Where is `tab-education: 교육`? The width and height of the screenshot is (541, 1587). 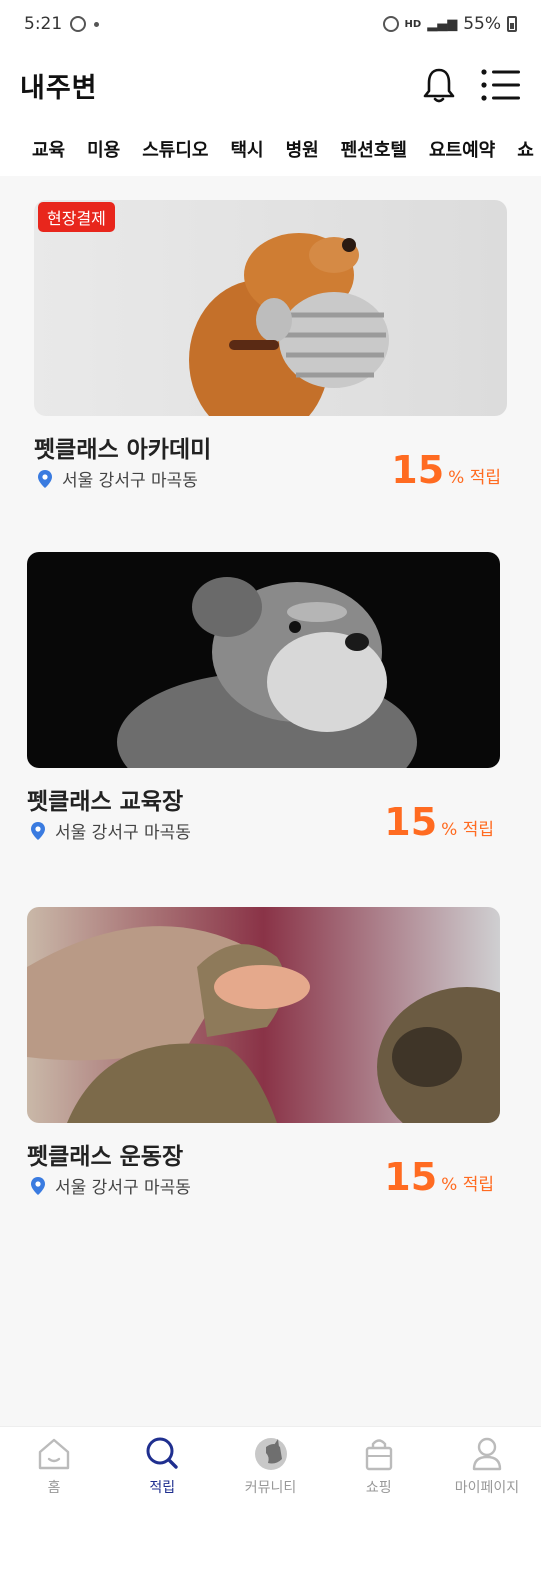 tab-education: 교육 is located at coordinates (48, 149).